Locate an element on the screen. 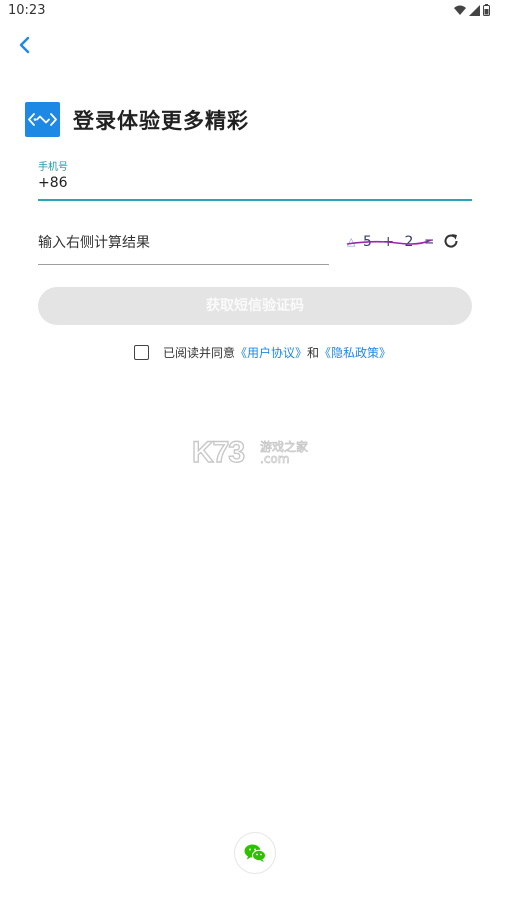 This screenshot has width=510, height=907. wechat-login-button is located at coordinates (255, 853).